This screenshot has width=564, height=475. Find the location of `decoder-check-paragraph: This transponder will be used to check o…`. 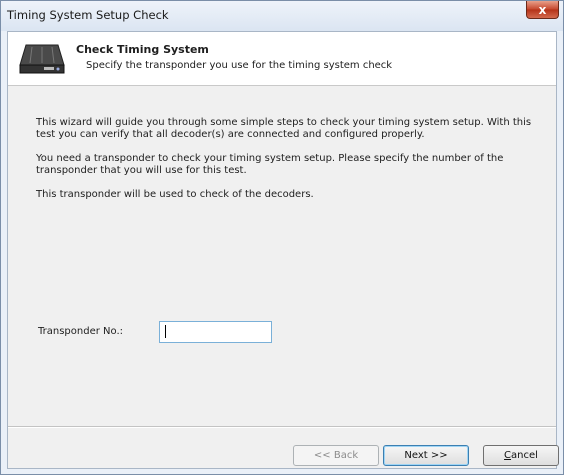

decoder-check-paragraph: This transponder will be used to check o… is located at coordinates (175, 194).